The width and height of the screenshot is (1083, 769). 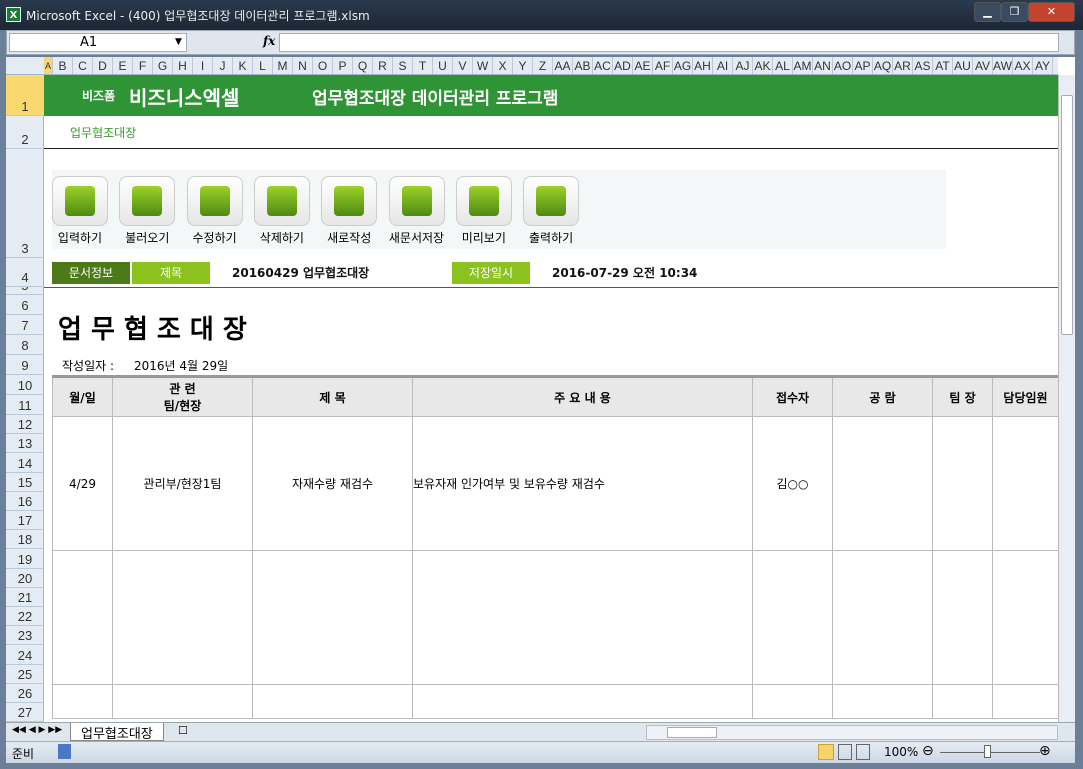 I want to click on row-header: 14, so click(x=25, y=463).